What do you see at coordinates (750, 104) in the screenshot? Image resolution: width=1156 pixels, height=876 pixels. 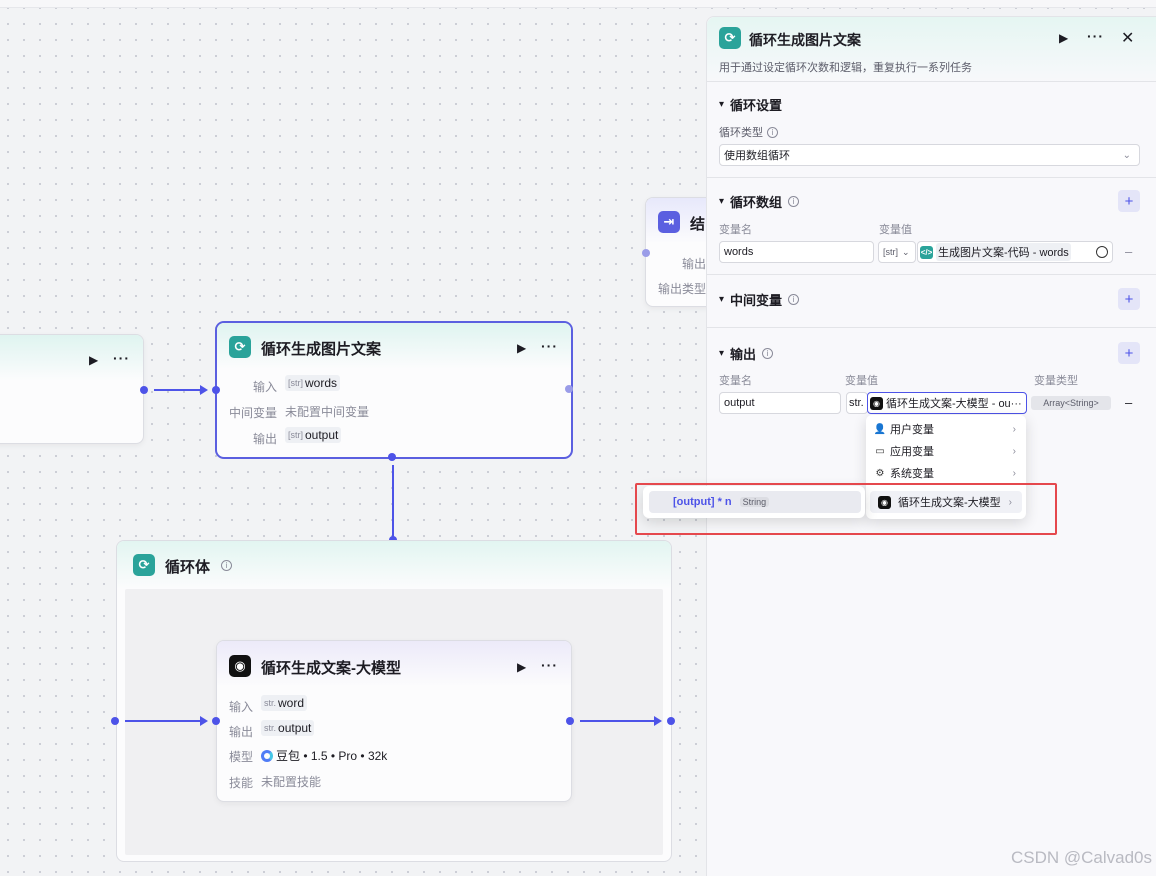 I see `loop-settings-title: ▾ 循环设置` at bounding box center [750, 104].